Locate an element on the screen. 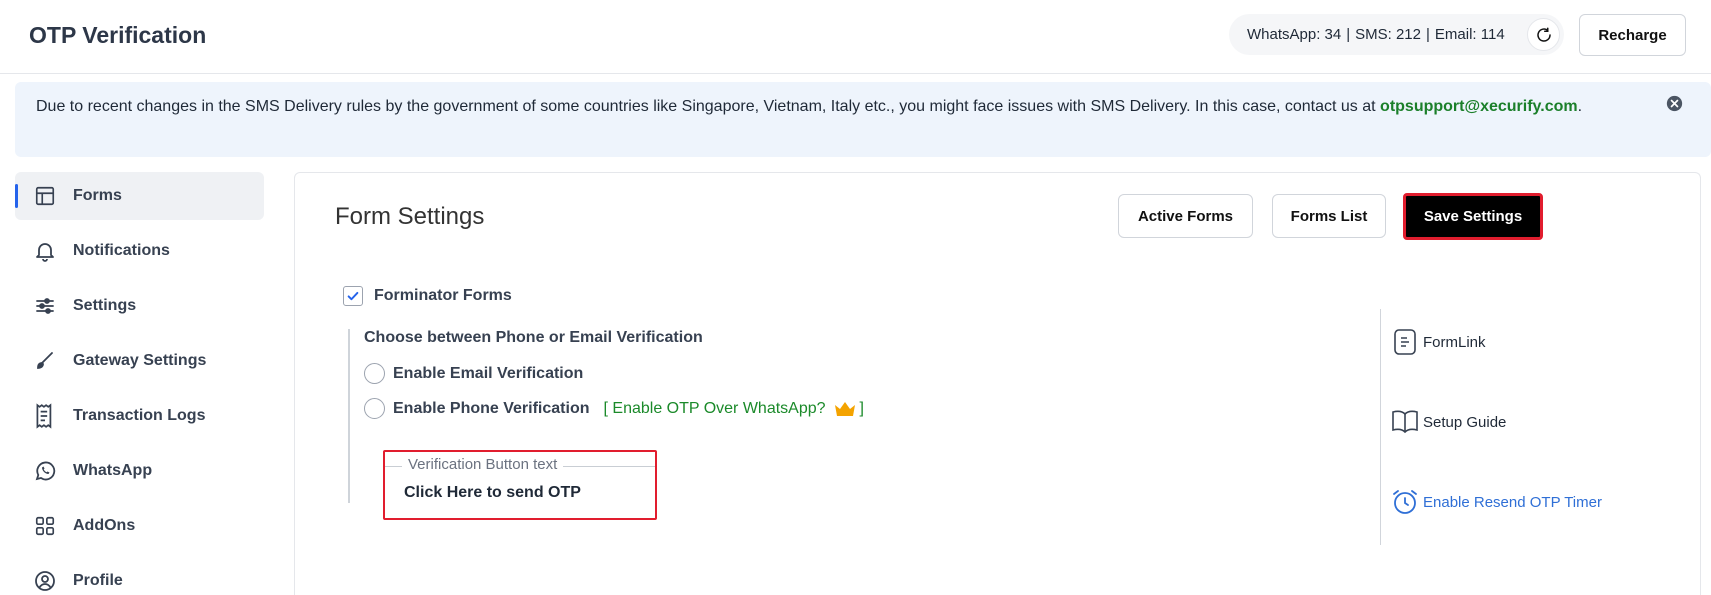 The image size is (1711, 595). form-name-label: Forminator Forms is located at coordinates (443, 295).